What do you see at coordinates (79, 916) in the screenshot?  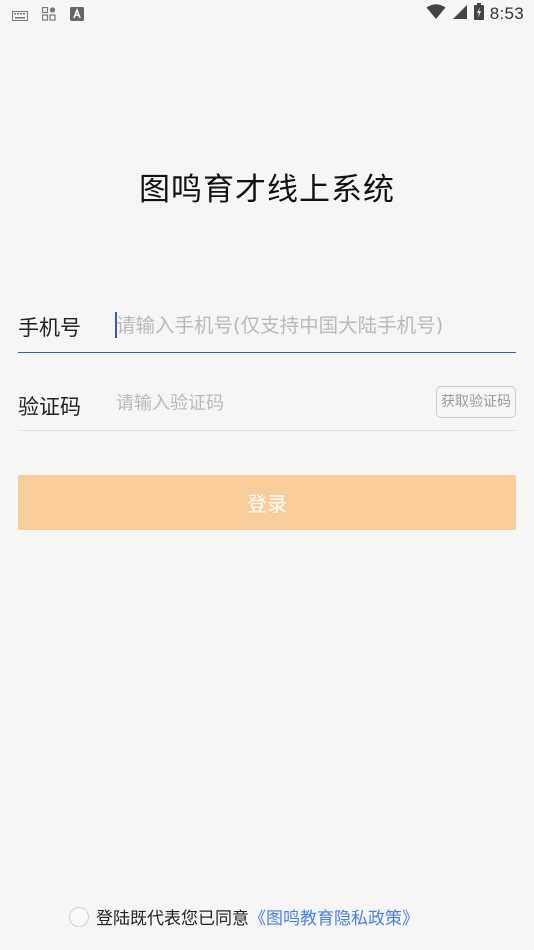 I see `agreement-checkbox` at bounding box center [79, 916].